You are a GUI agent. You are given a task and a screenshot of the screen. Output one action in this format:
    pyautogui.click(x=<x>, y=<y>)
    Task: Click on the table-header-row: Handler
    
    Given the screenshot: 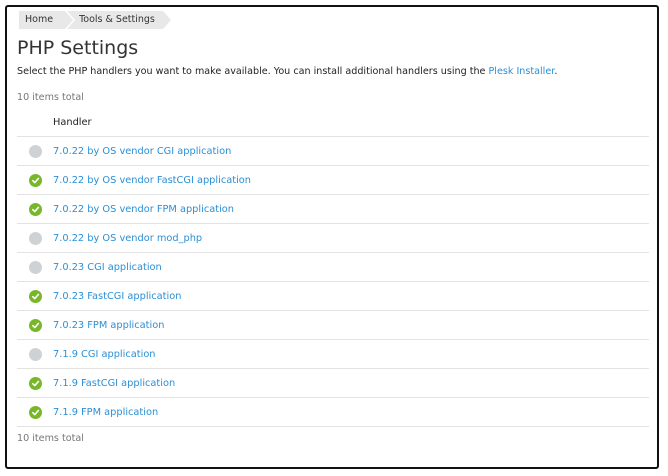 What is the action you would take?
    pyautogui.click(x=333, y=123)
    